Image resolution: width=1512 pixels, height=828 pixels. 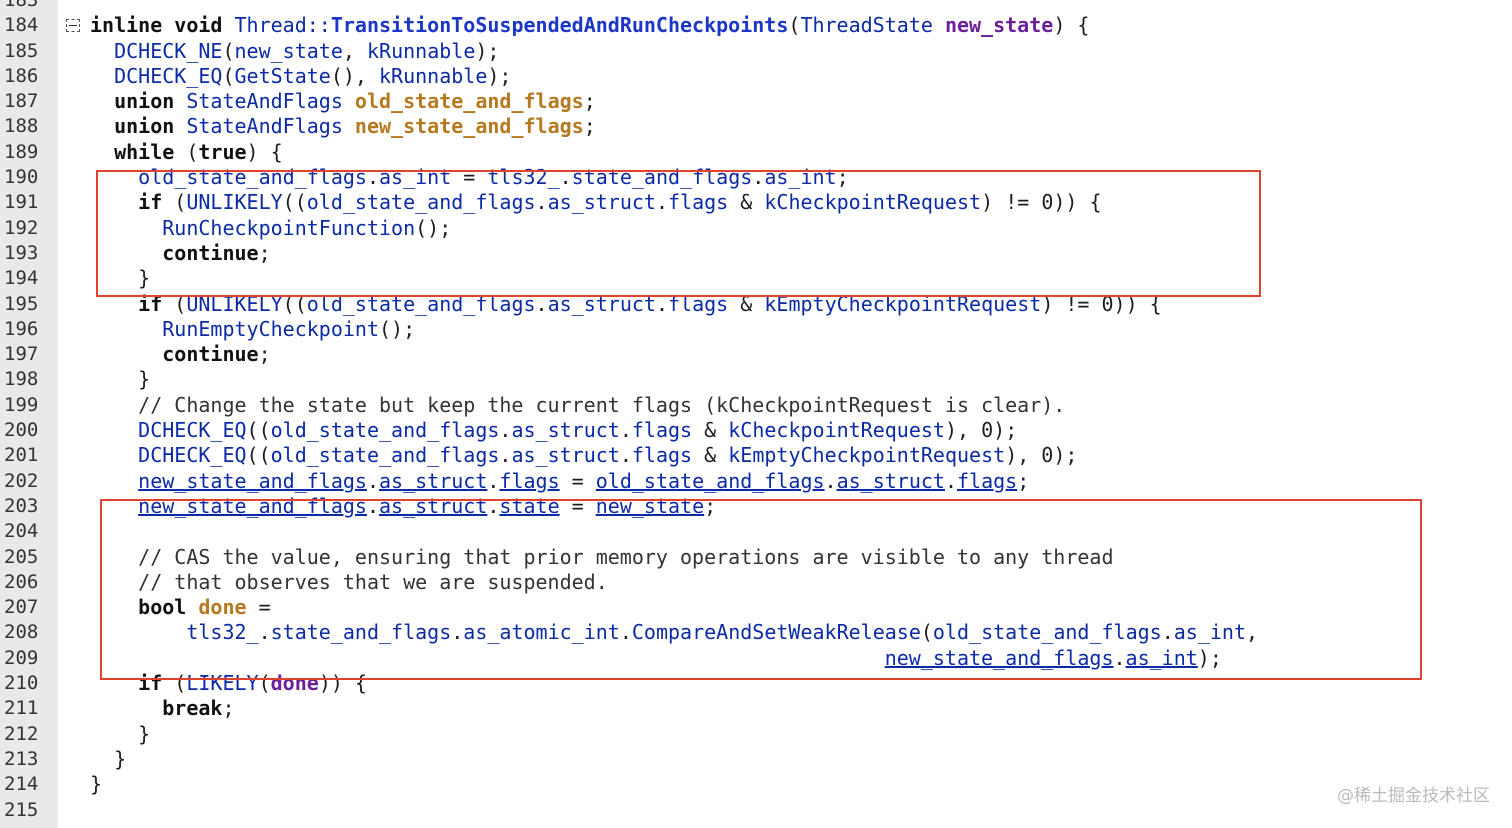 What do you see at coordinates (21, 101) in the screenshot?
I see `line-number: 187` at bounding box center [21, 101].